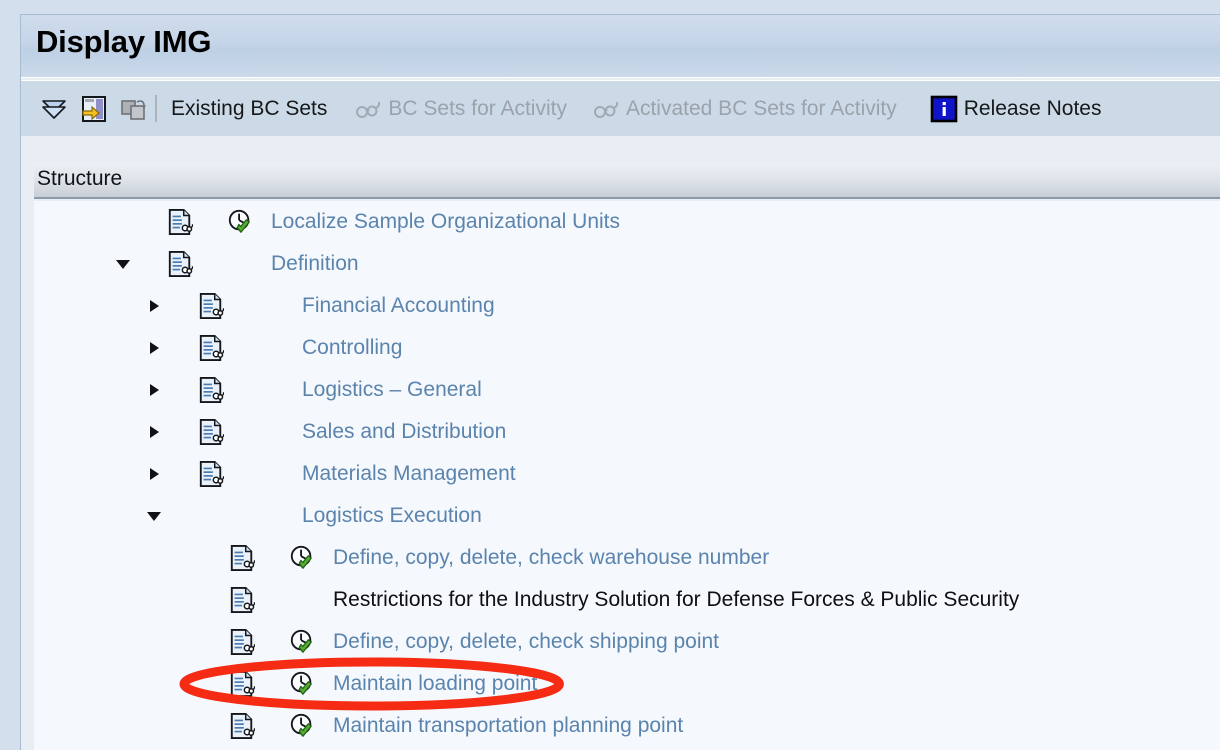 The height and width of the screenshot is (750, 1220). Describe the element at coordinates (398, 306) in the screenshot. I see `tree-row-label: Financial Accounting` at that location.